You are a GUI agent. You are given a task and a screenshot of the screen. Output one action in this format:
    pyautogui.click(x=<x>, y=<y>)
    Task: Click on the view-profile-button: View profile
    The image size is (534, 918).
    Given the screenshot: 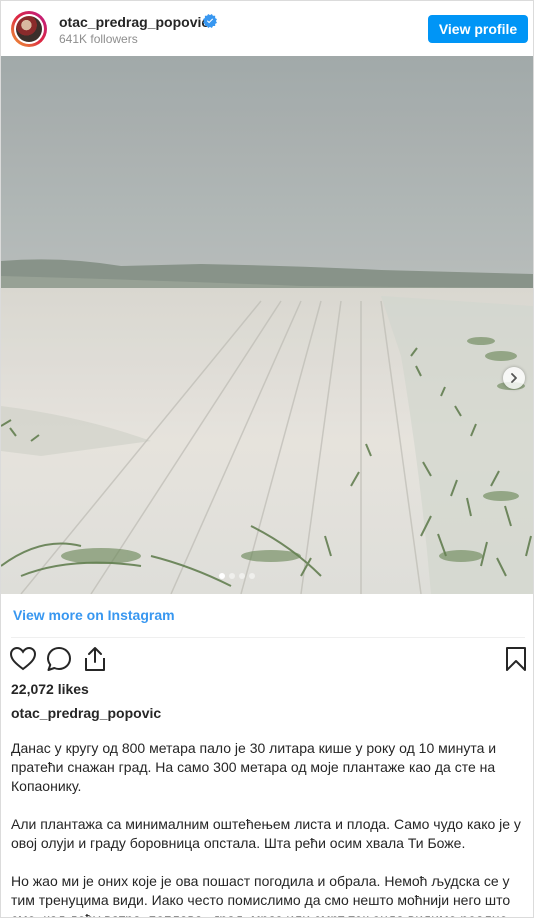 What is the action you would take?
    pyautogui.click(x=478, y=29)
    